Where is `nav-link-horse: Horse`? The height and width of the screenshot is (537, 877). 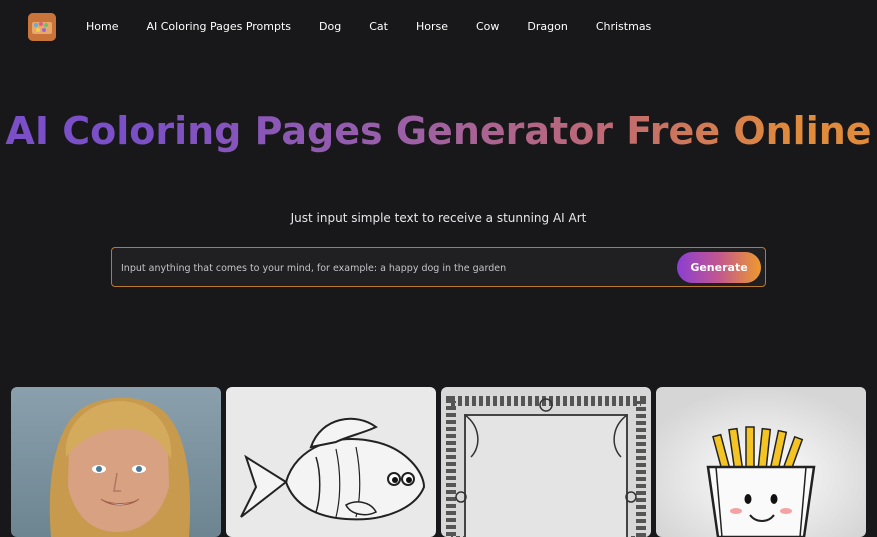 nav-link-horse: Horse is located at coordinates (432, 27).